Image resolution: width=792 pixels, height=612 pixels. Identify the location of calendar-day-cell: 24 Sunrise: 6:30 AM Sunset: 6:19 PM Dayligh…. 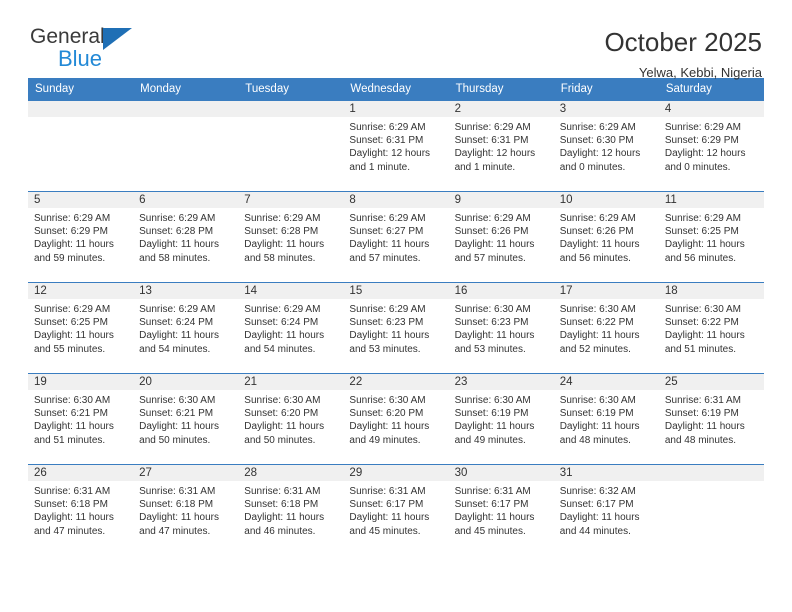
(606, 419).